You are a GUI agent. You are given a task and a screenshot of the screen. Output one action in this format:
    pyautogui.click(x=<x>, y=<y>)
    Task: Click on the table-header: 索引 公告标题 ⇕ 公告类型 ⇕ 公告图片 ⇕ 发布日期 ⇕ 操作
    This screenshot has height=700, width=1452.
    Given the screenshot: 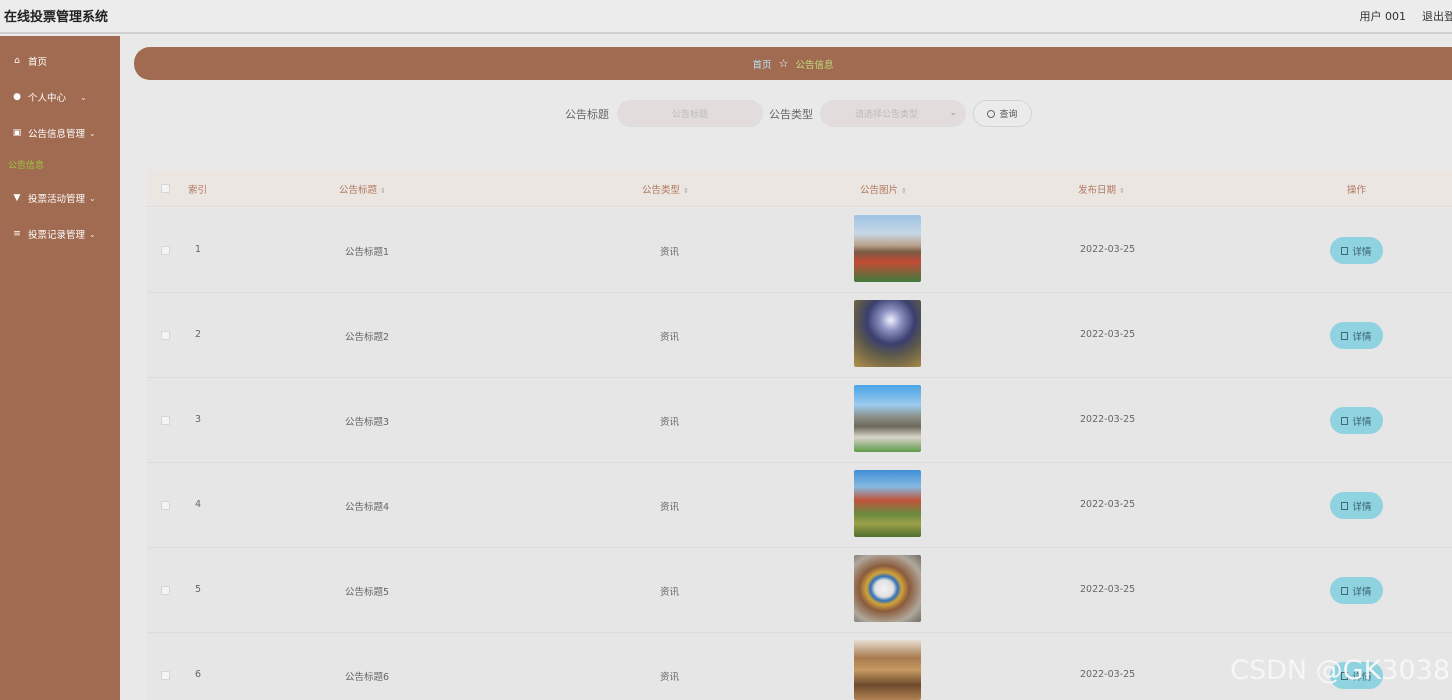 What is the action you would take?
    pyautogui.click(x=799, y=188)
    